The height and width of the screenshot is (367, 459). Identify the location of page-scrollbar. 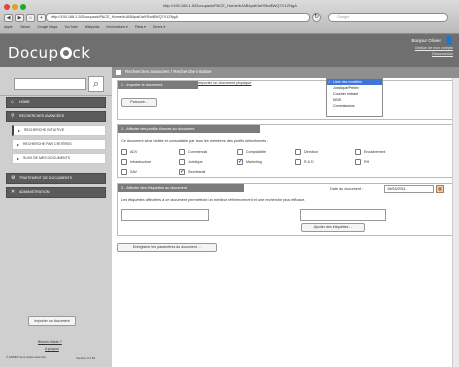
(455, 222).